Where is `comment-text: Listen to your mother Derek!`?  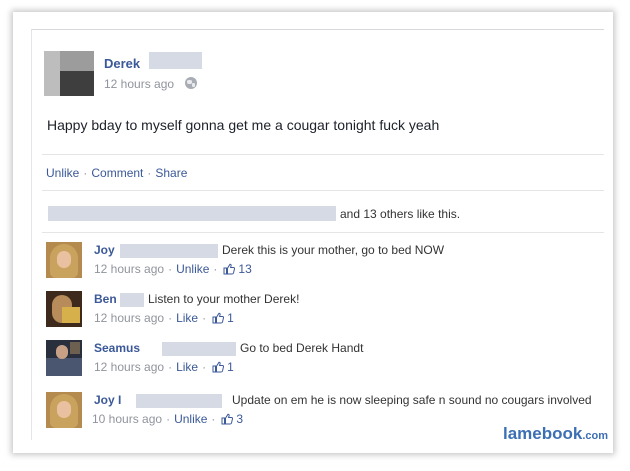 comment-text: Listen to your mother Derek! is located at coordinates (224, 299).